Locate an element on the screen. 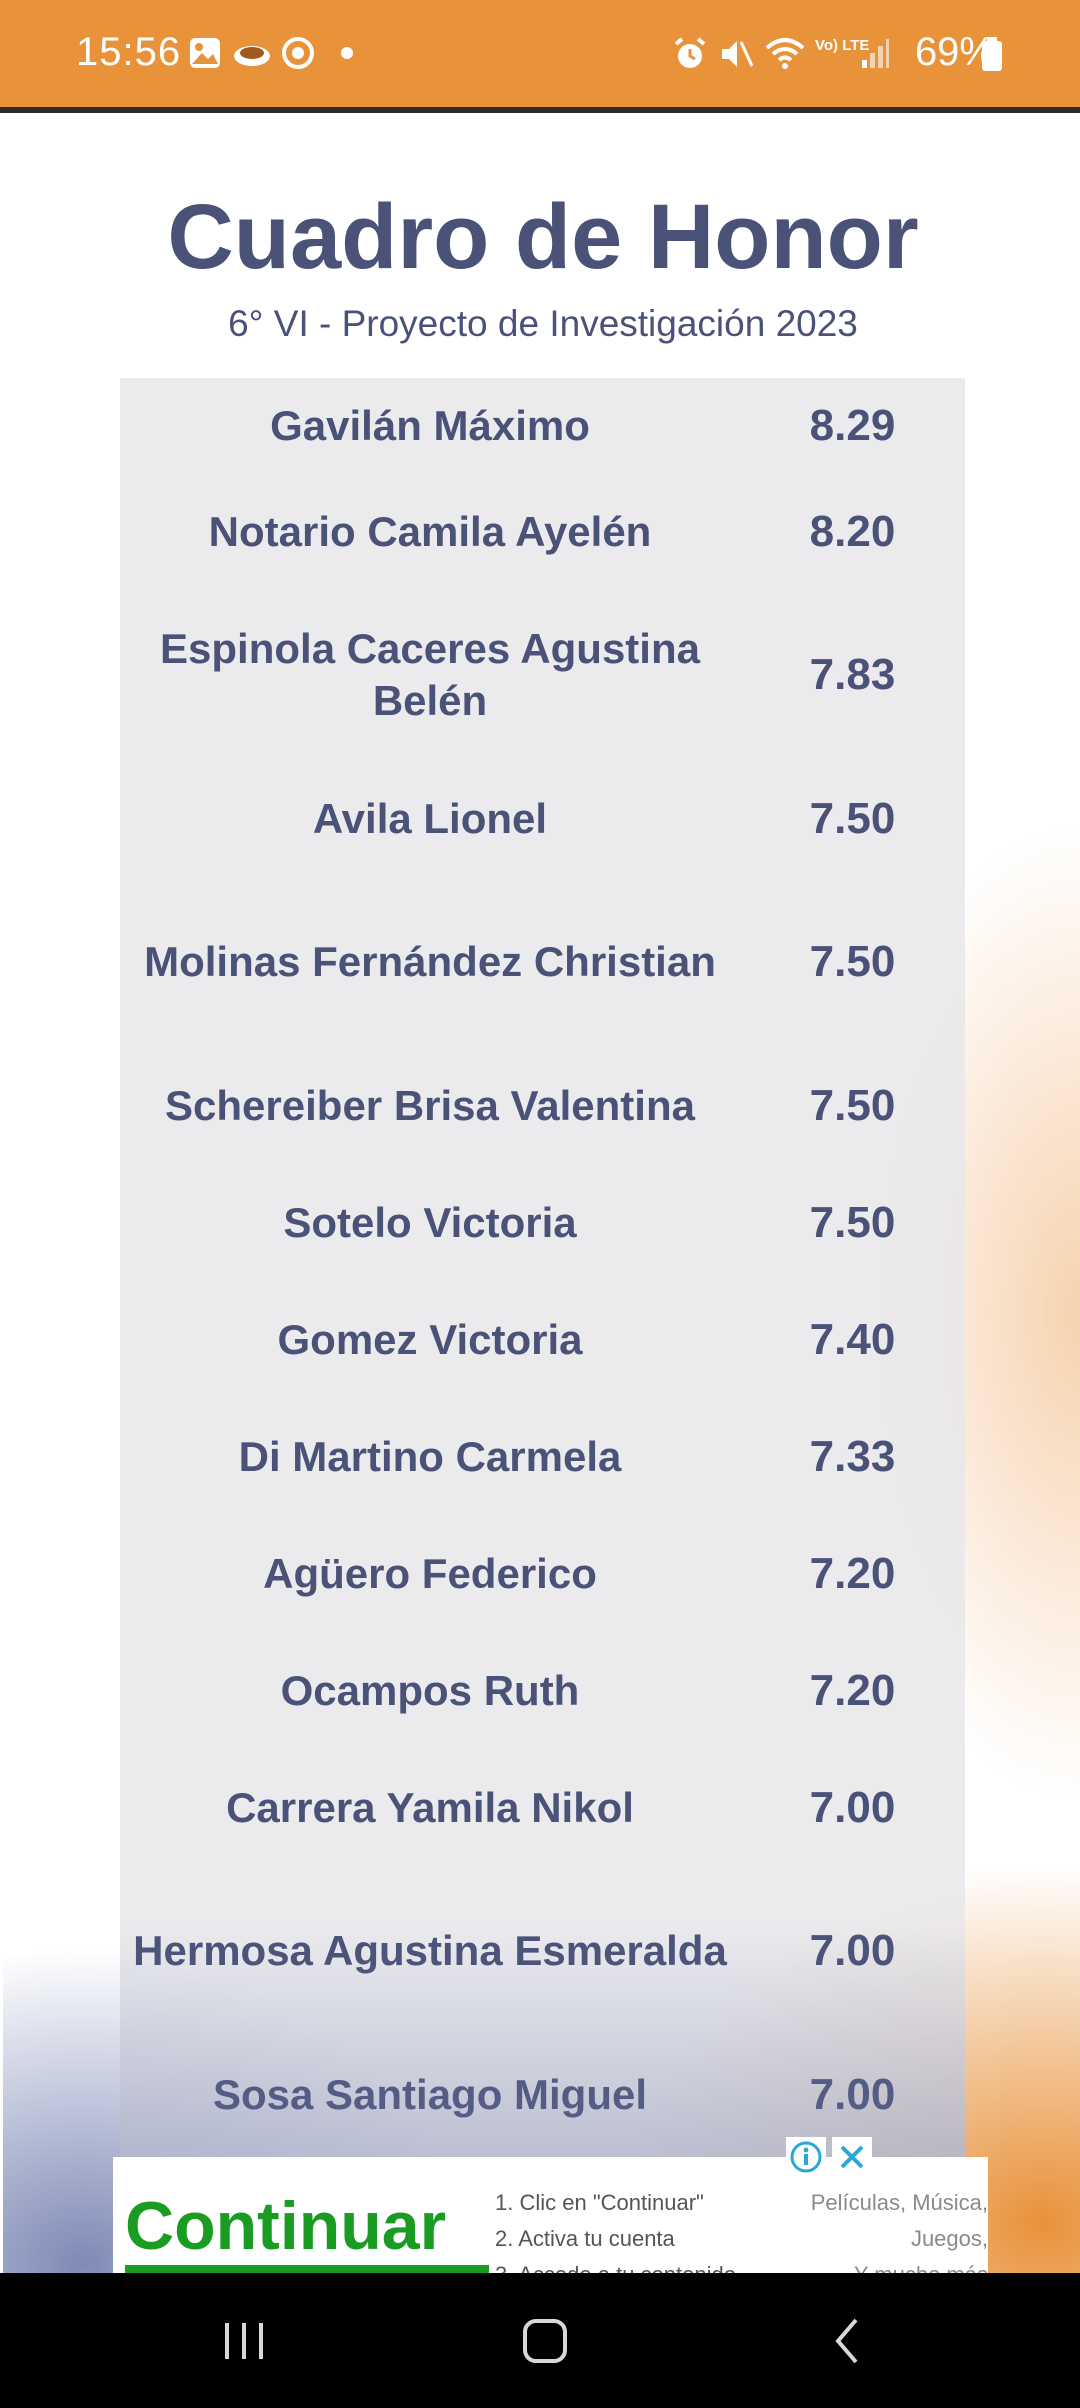 The image size is (1080, 2408). table-row: Espinola Caceres Agustina Belén 7.83 is located at coordinates (542, 675).